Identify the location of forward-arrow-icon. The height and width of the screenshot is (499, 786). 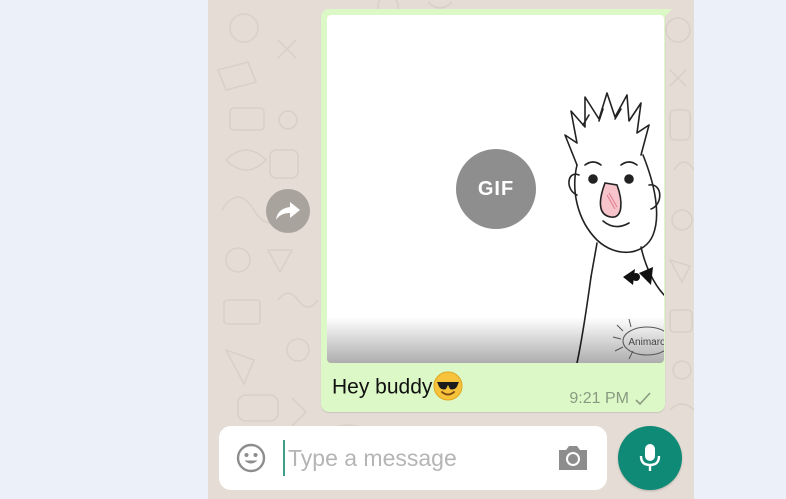
(288, 211).